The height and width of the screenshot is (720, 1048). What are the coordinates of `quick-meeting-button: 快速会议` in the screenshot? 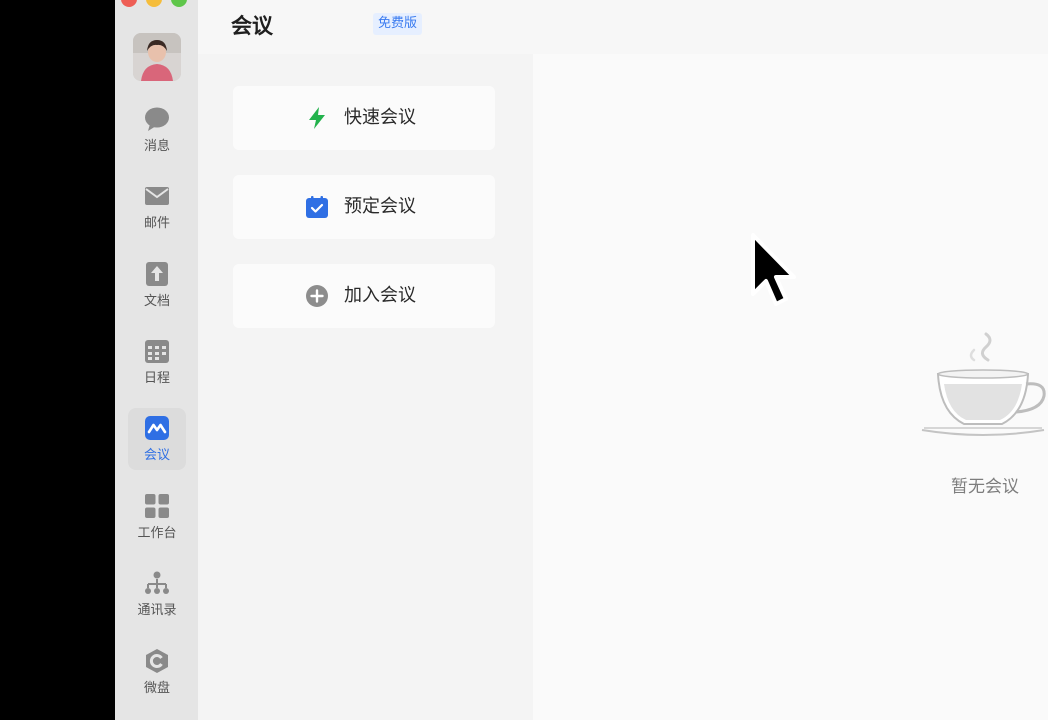 It's located at (364, 118).